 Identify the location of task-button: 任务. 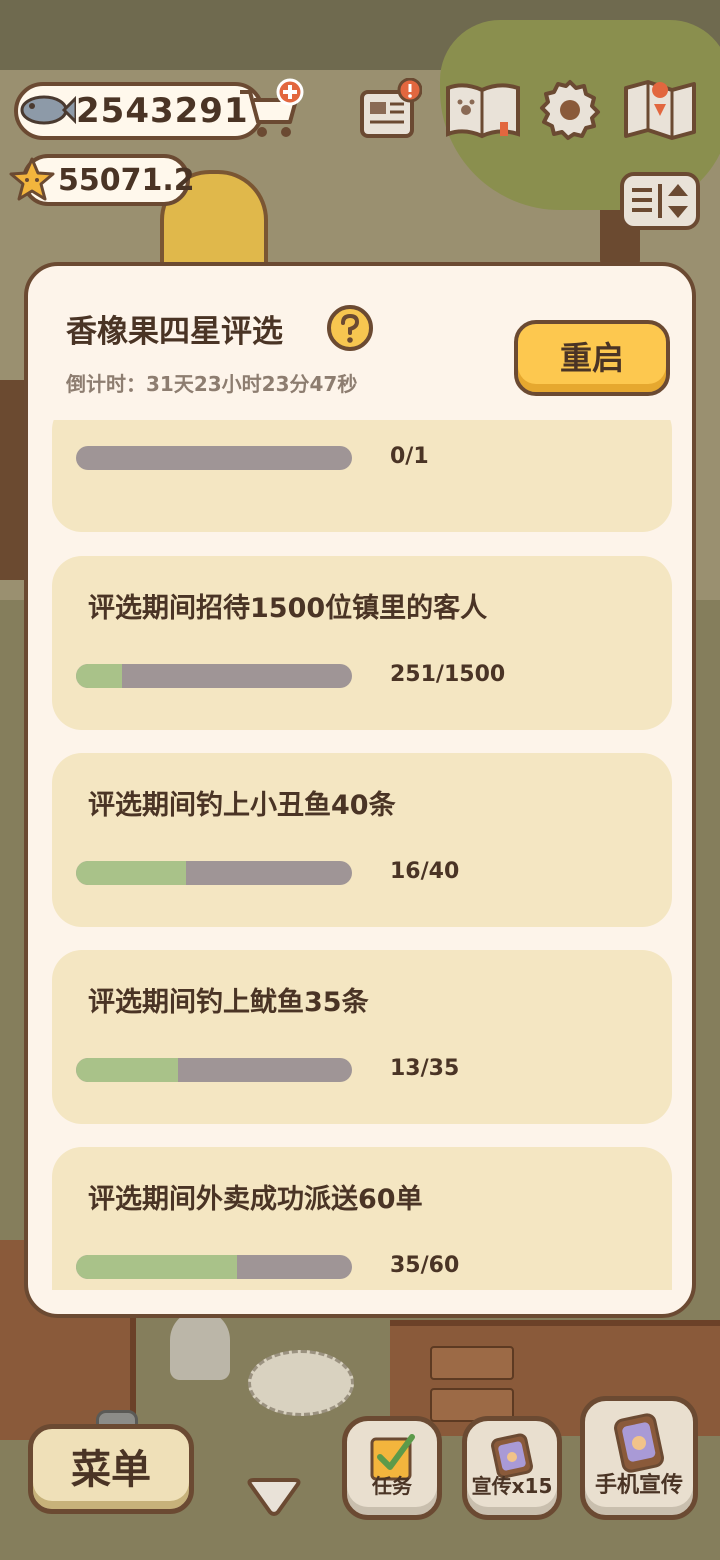
(392, 1468).